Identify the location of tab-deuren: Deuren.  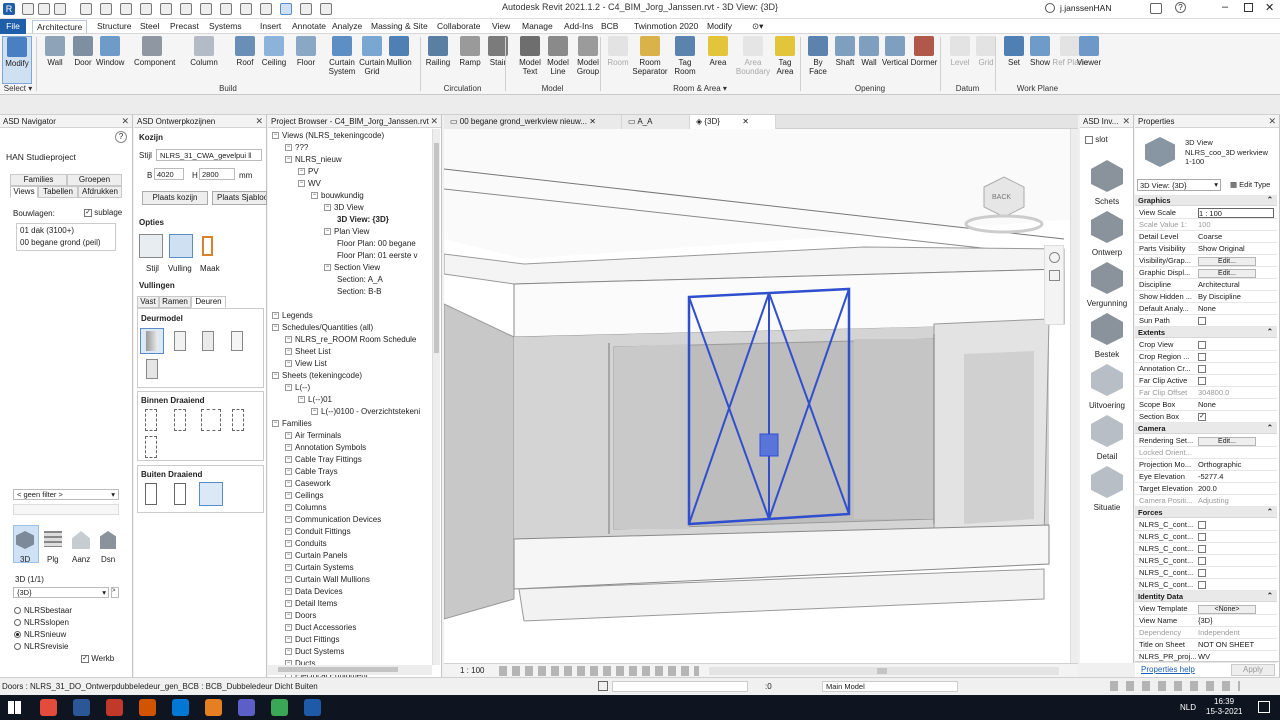
(208, 302).